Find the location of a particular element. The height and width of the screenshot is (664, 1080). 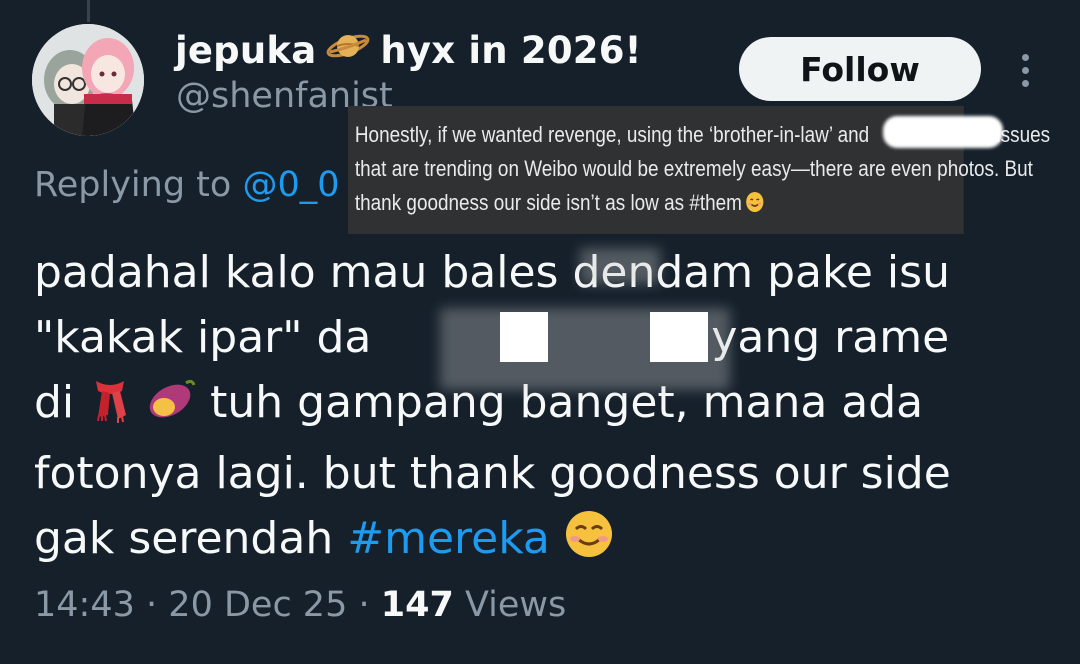

tweet-line-5-start: gak serendah is located at coordinates (184, 538).